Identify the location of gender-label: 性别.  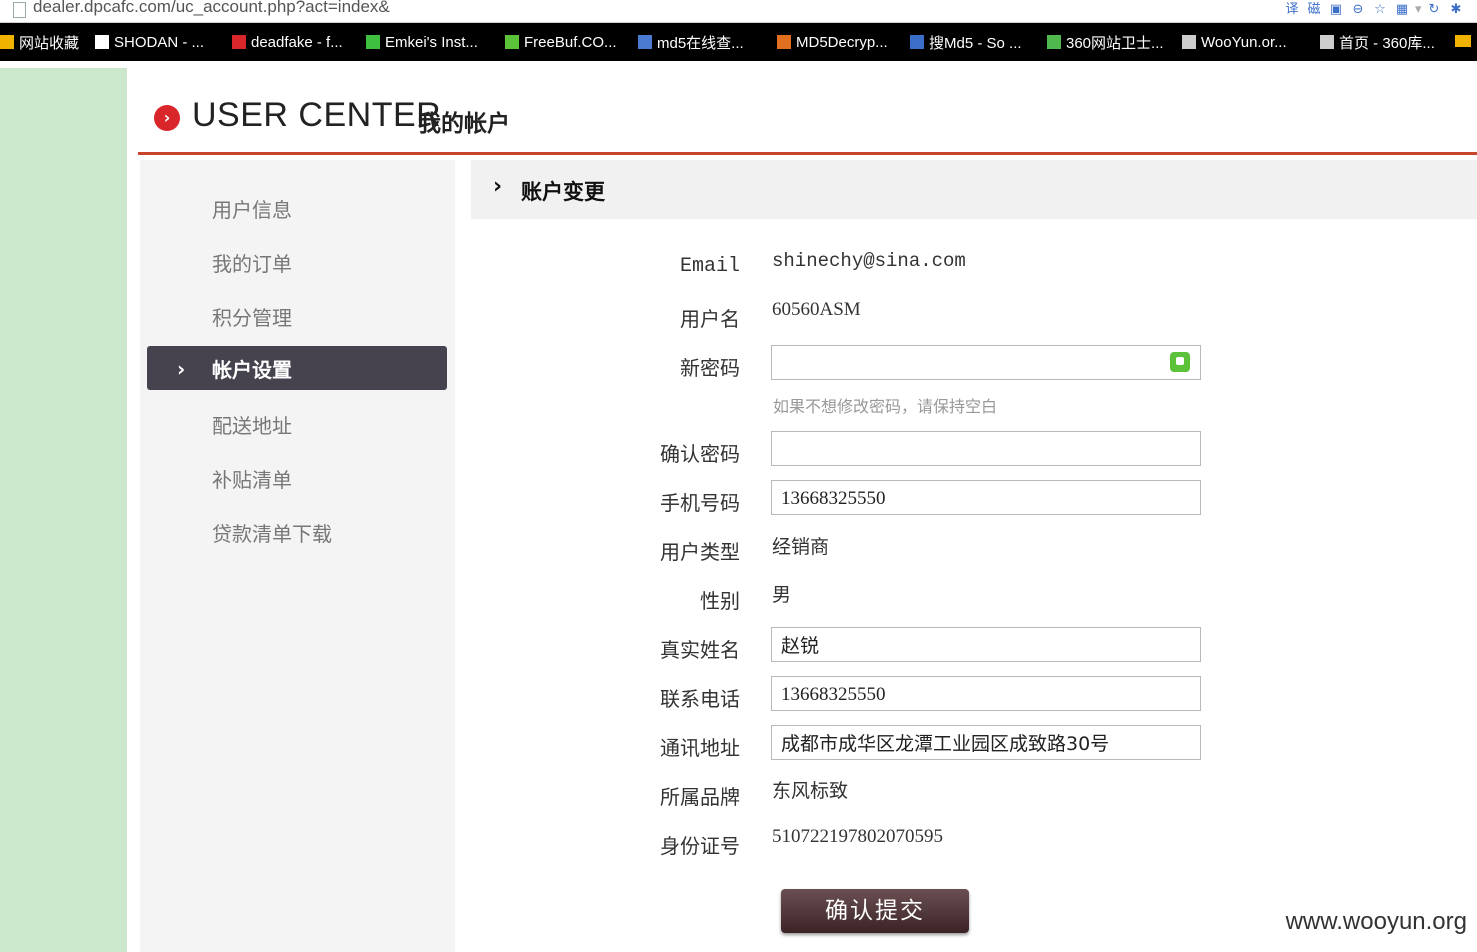
(720, 601).